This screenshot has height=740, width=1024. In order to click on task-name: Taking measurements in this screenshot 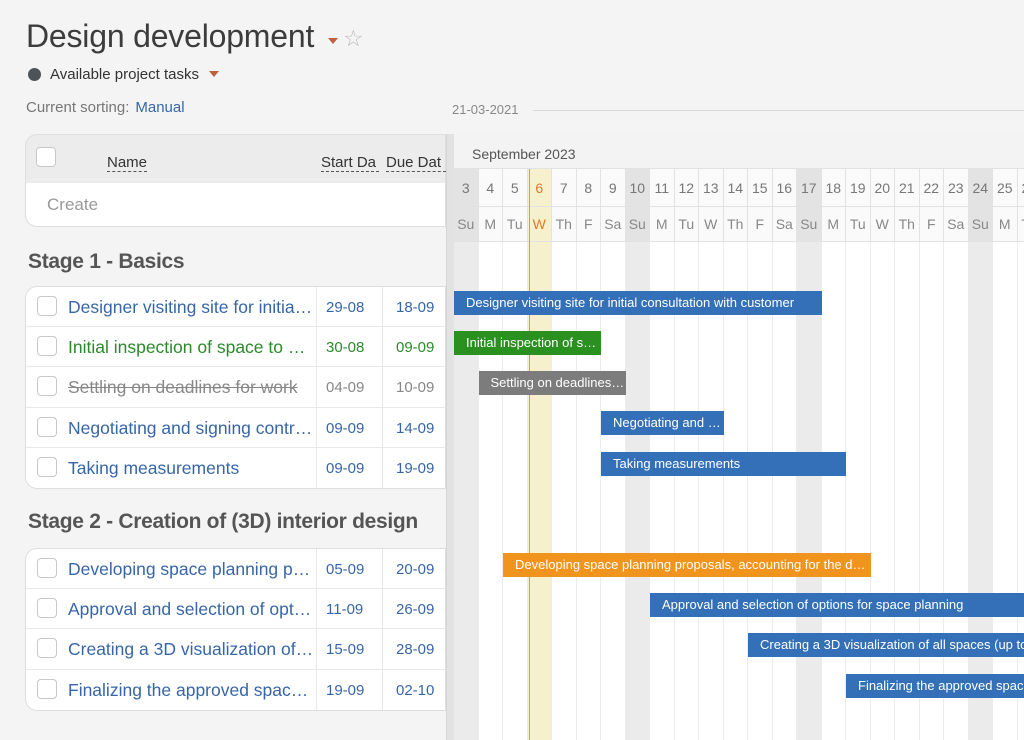, I will do `click(191, 468)`.